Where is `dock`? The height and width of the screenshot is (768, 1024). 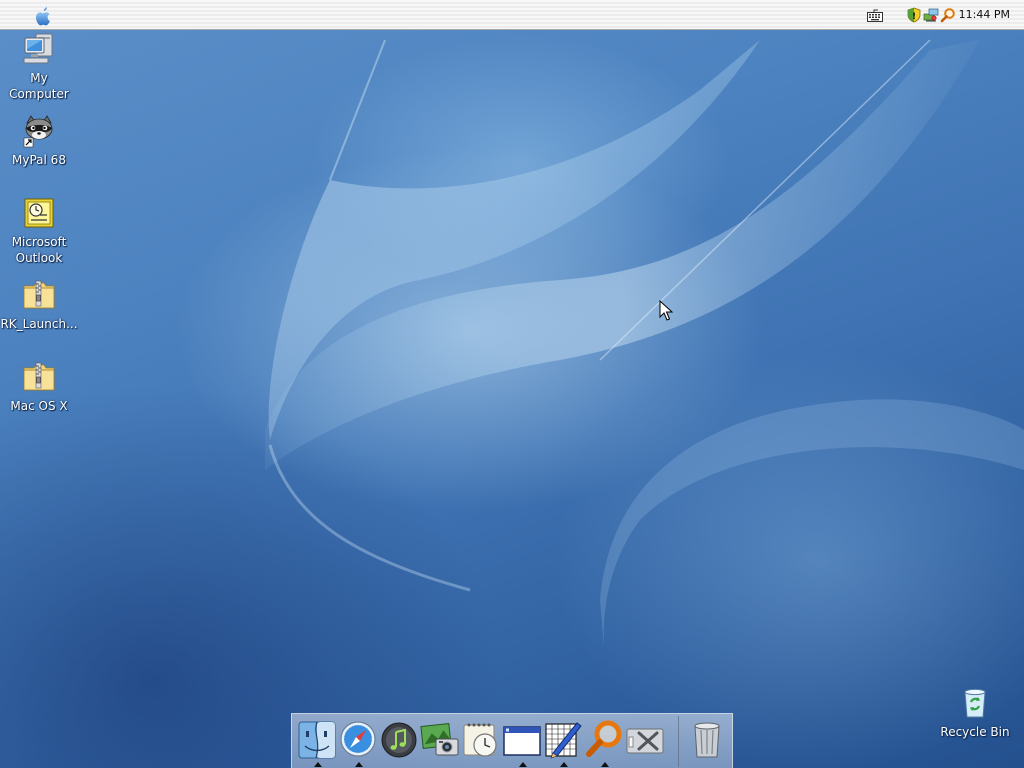
dock is located at coordinates (512, 740).